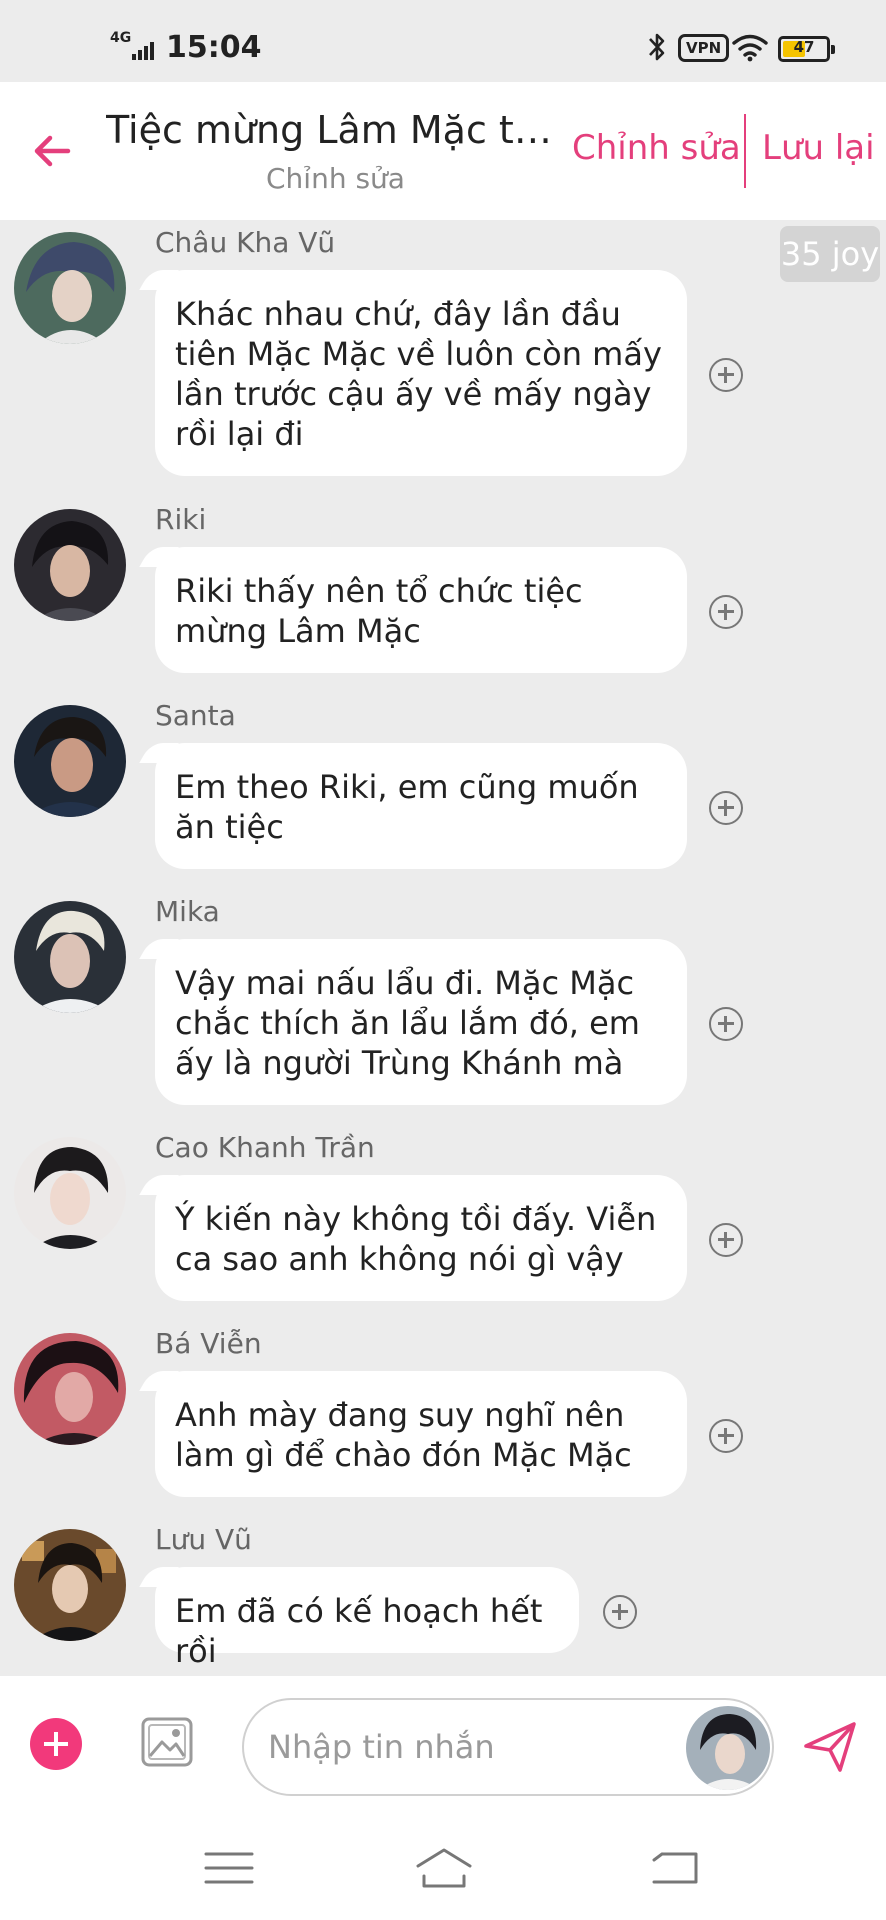 The width and height of the screenshot is (886, 1920). Describe the element at coordinates (443, 41) in the screenshot. I see `status-bar: 4G 15:04 VPN 47` at that location.